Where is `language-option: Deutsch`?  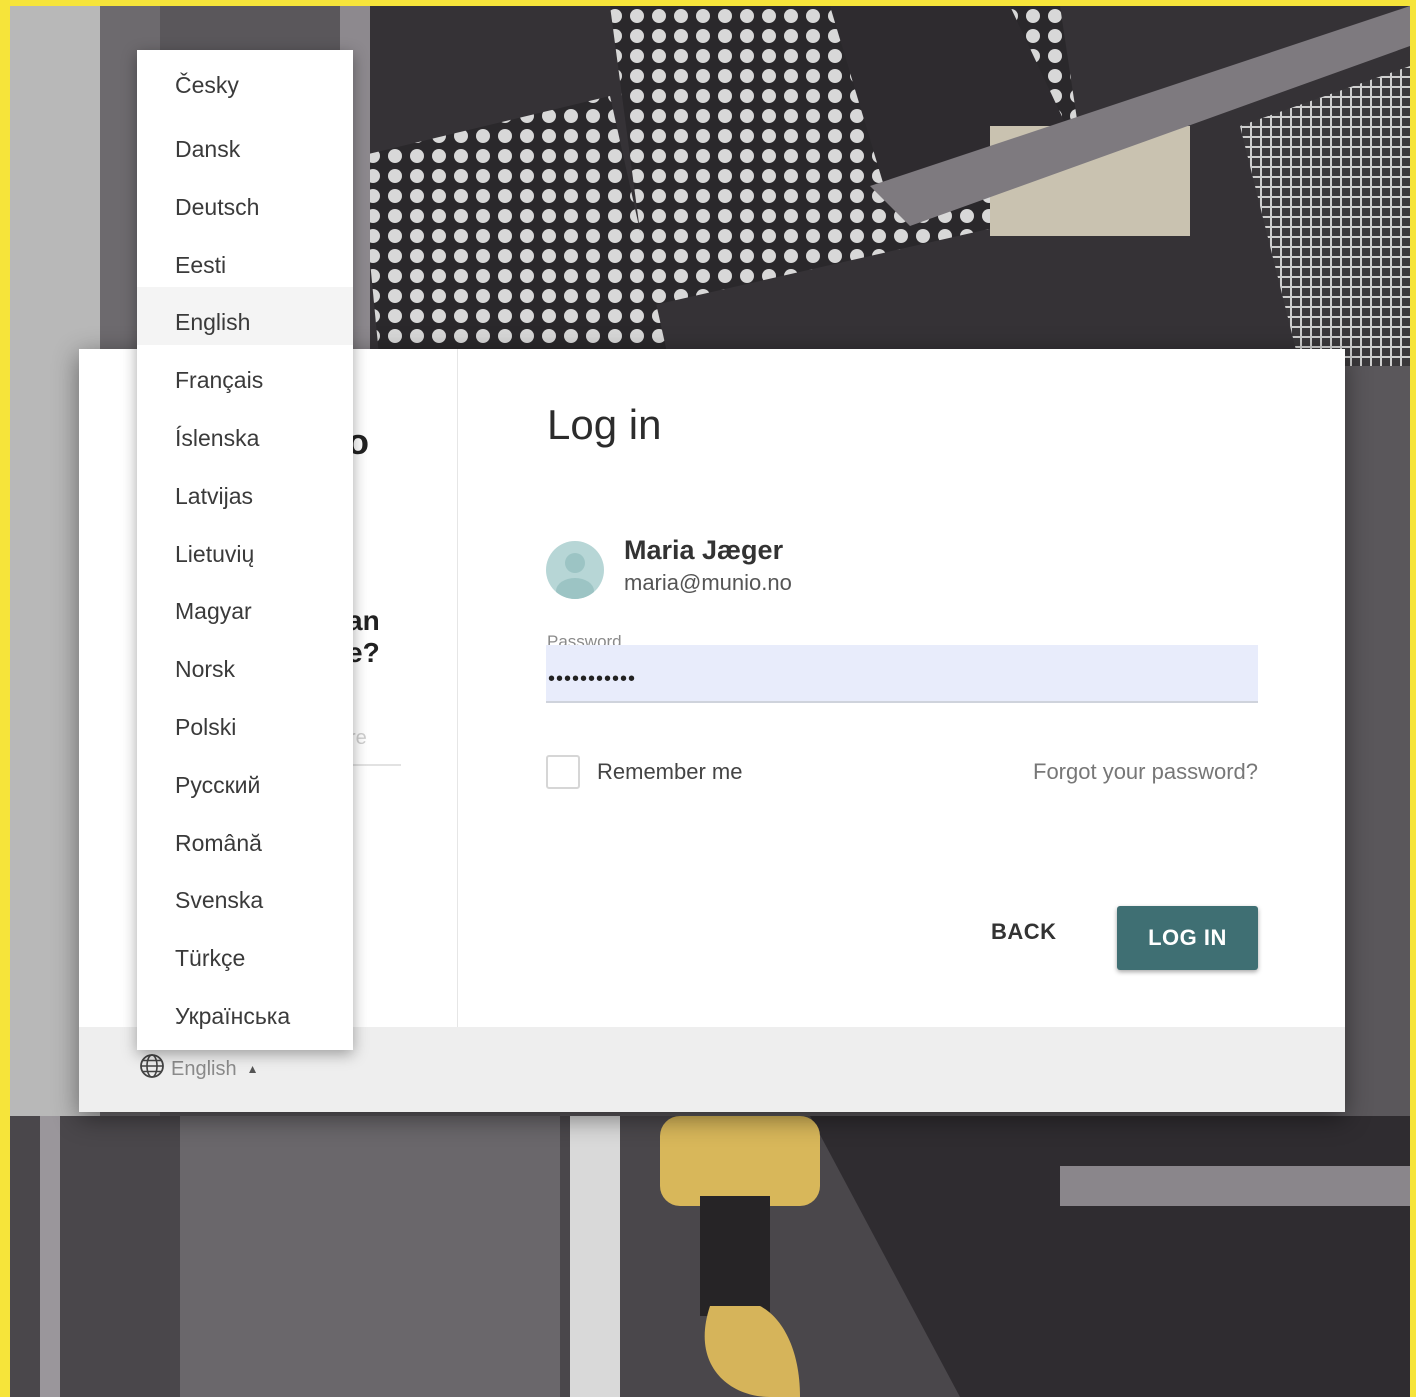
language-option: Deutsch is located at coordinates (245, 201).